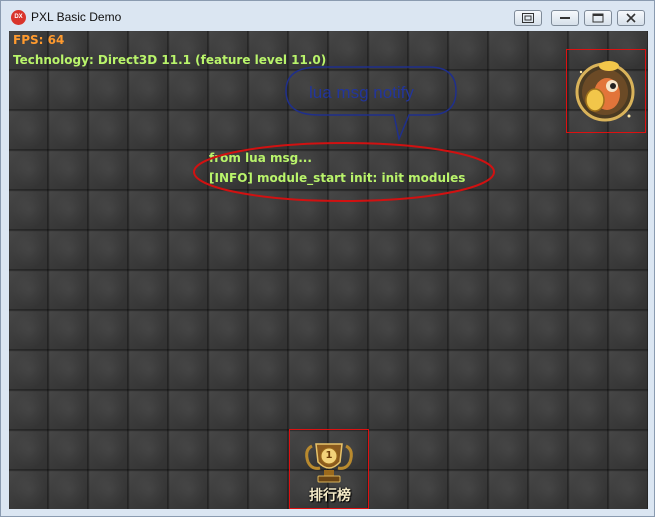  What do you see at coordinates (329, 455) in the screenshot?
I see `trophy-rank-number: 1` at bounding box center [329, 455].